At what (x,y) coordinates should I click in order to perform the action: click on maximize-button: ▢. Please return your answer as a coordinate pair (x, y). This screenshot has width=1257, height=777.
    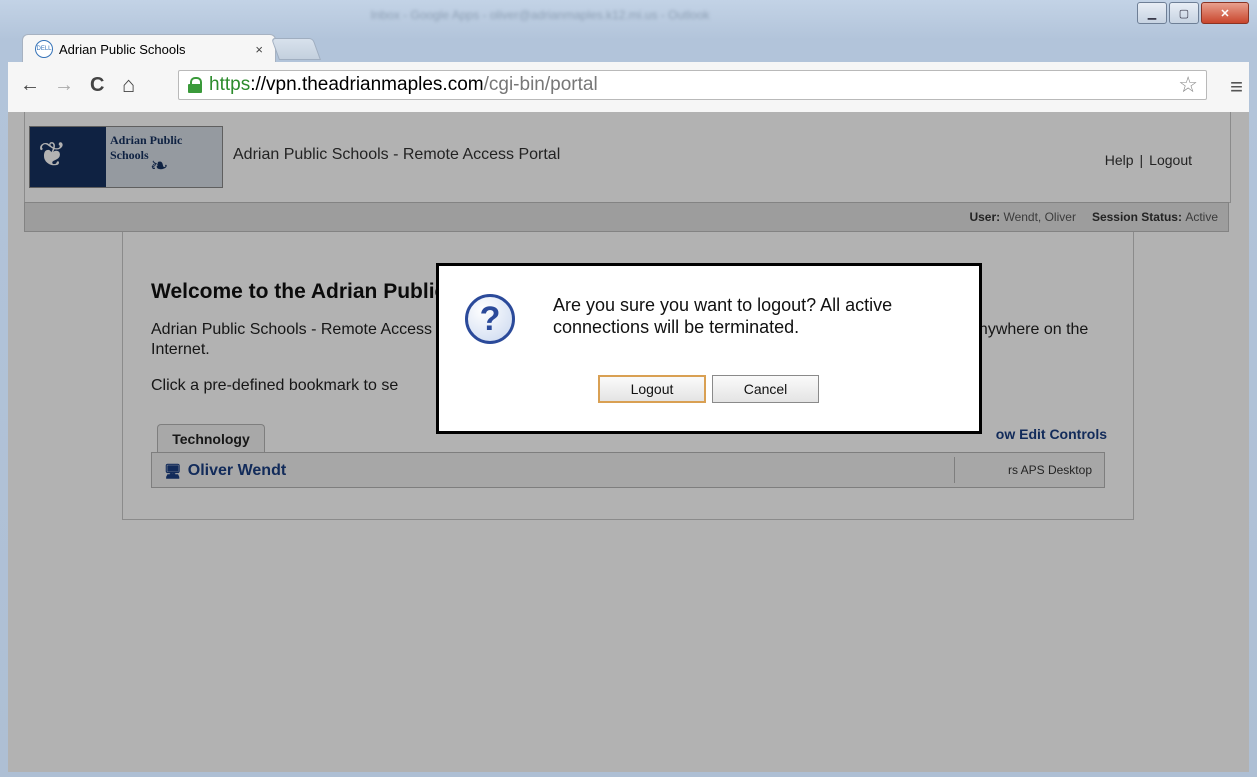
    Looking at the image, I should click on (1184, 13).